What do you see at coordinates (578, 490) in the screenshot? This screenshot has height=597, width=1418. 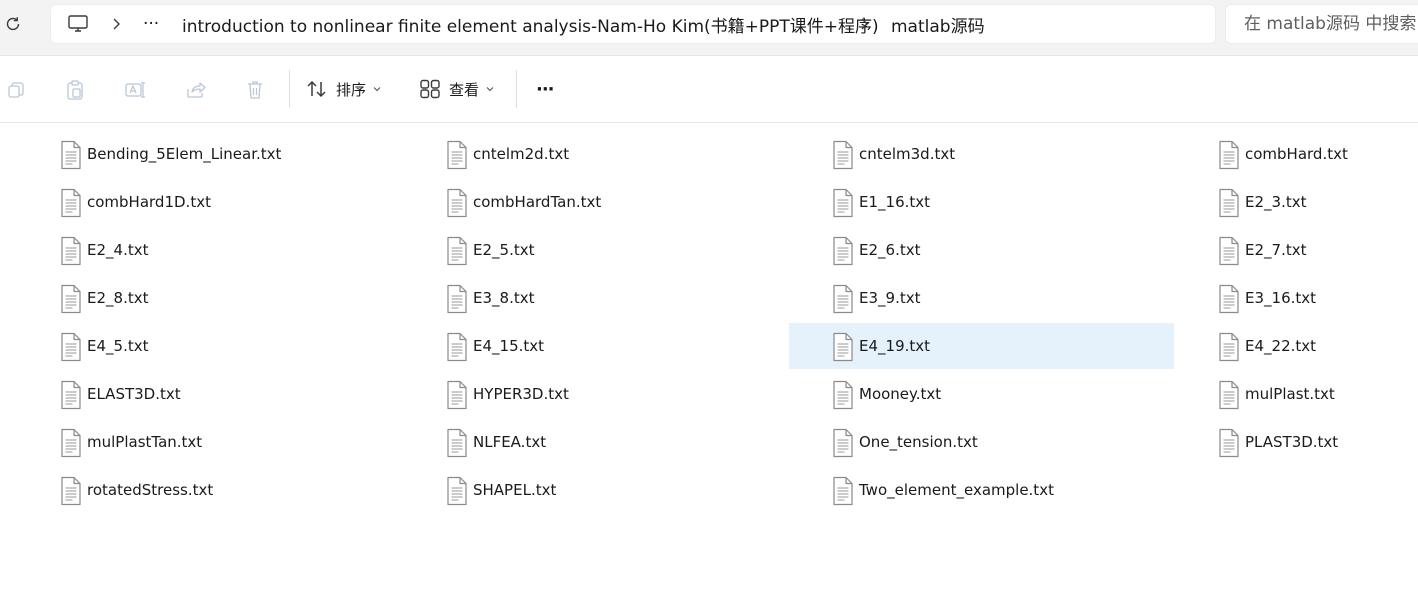 I see `file-item: SHAPEL.txt` at bounding box center [578, 490].